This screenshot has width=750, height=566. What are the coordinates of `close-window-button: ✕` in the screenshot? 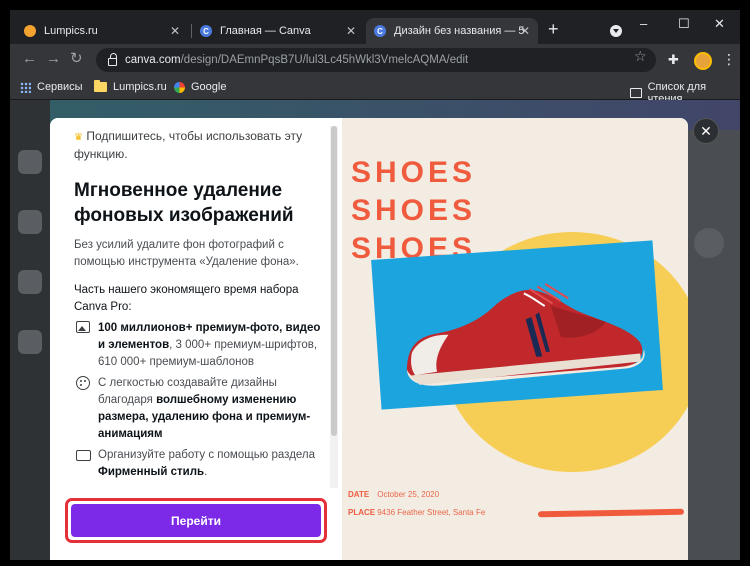 It's located at (719, 24).